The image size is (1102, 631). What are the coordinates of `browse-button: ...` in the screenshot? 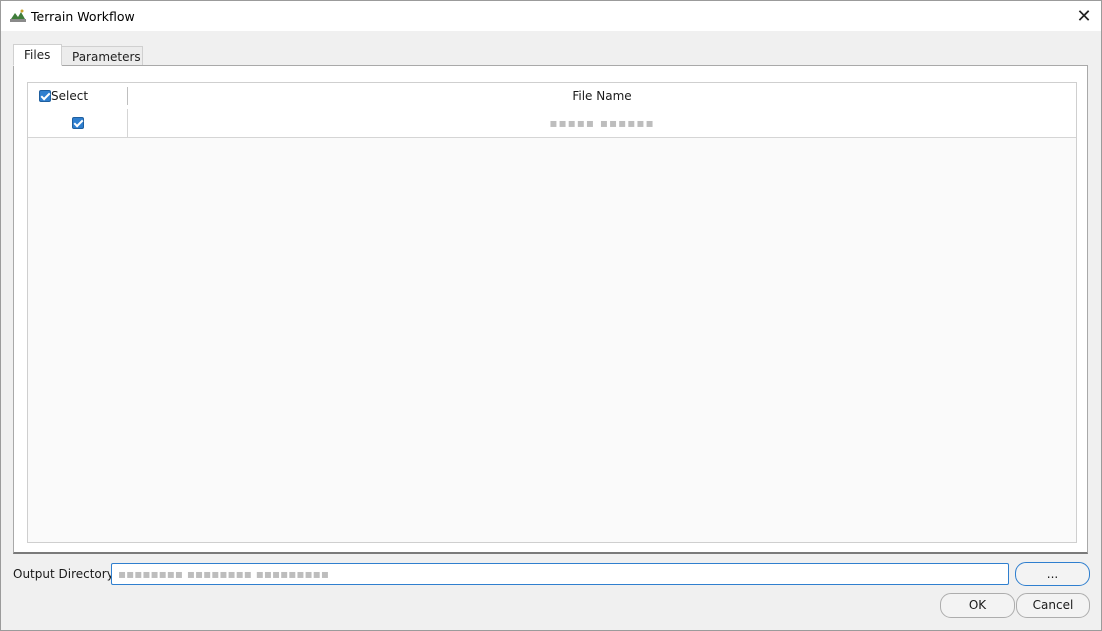 It's located at (1052, 574).